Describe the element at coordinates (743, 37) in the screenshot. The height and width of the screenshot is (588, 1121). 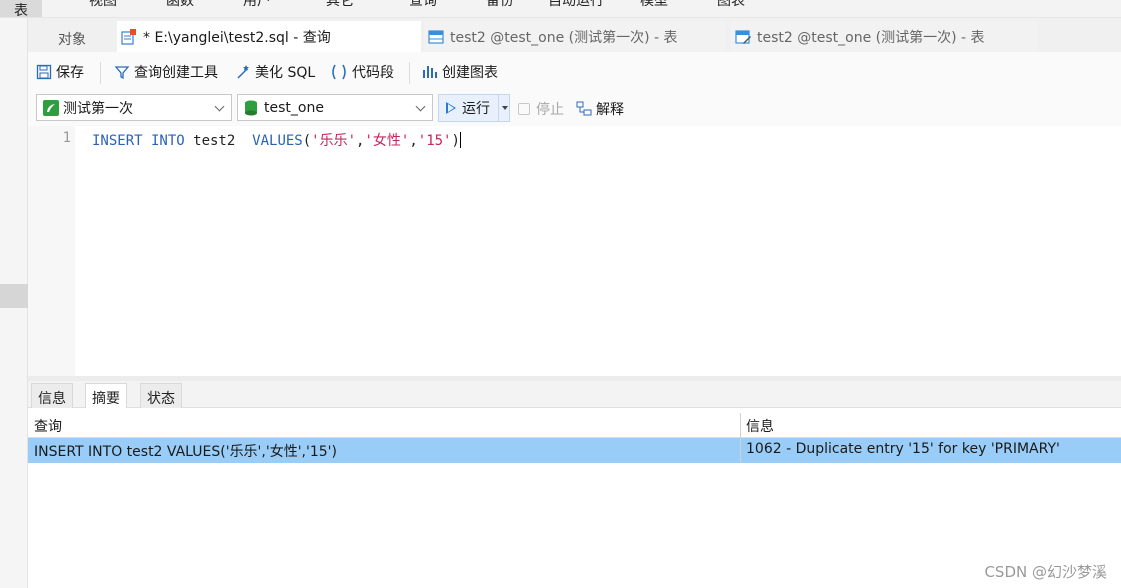
I see `table-edit-icon` at that location.